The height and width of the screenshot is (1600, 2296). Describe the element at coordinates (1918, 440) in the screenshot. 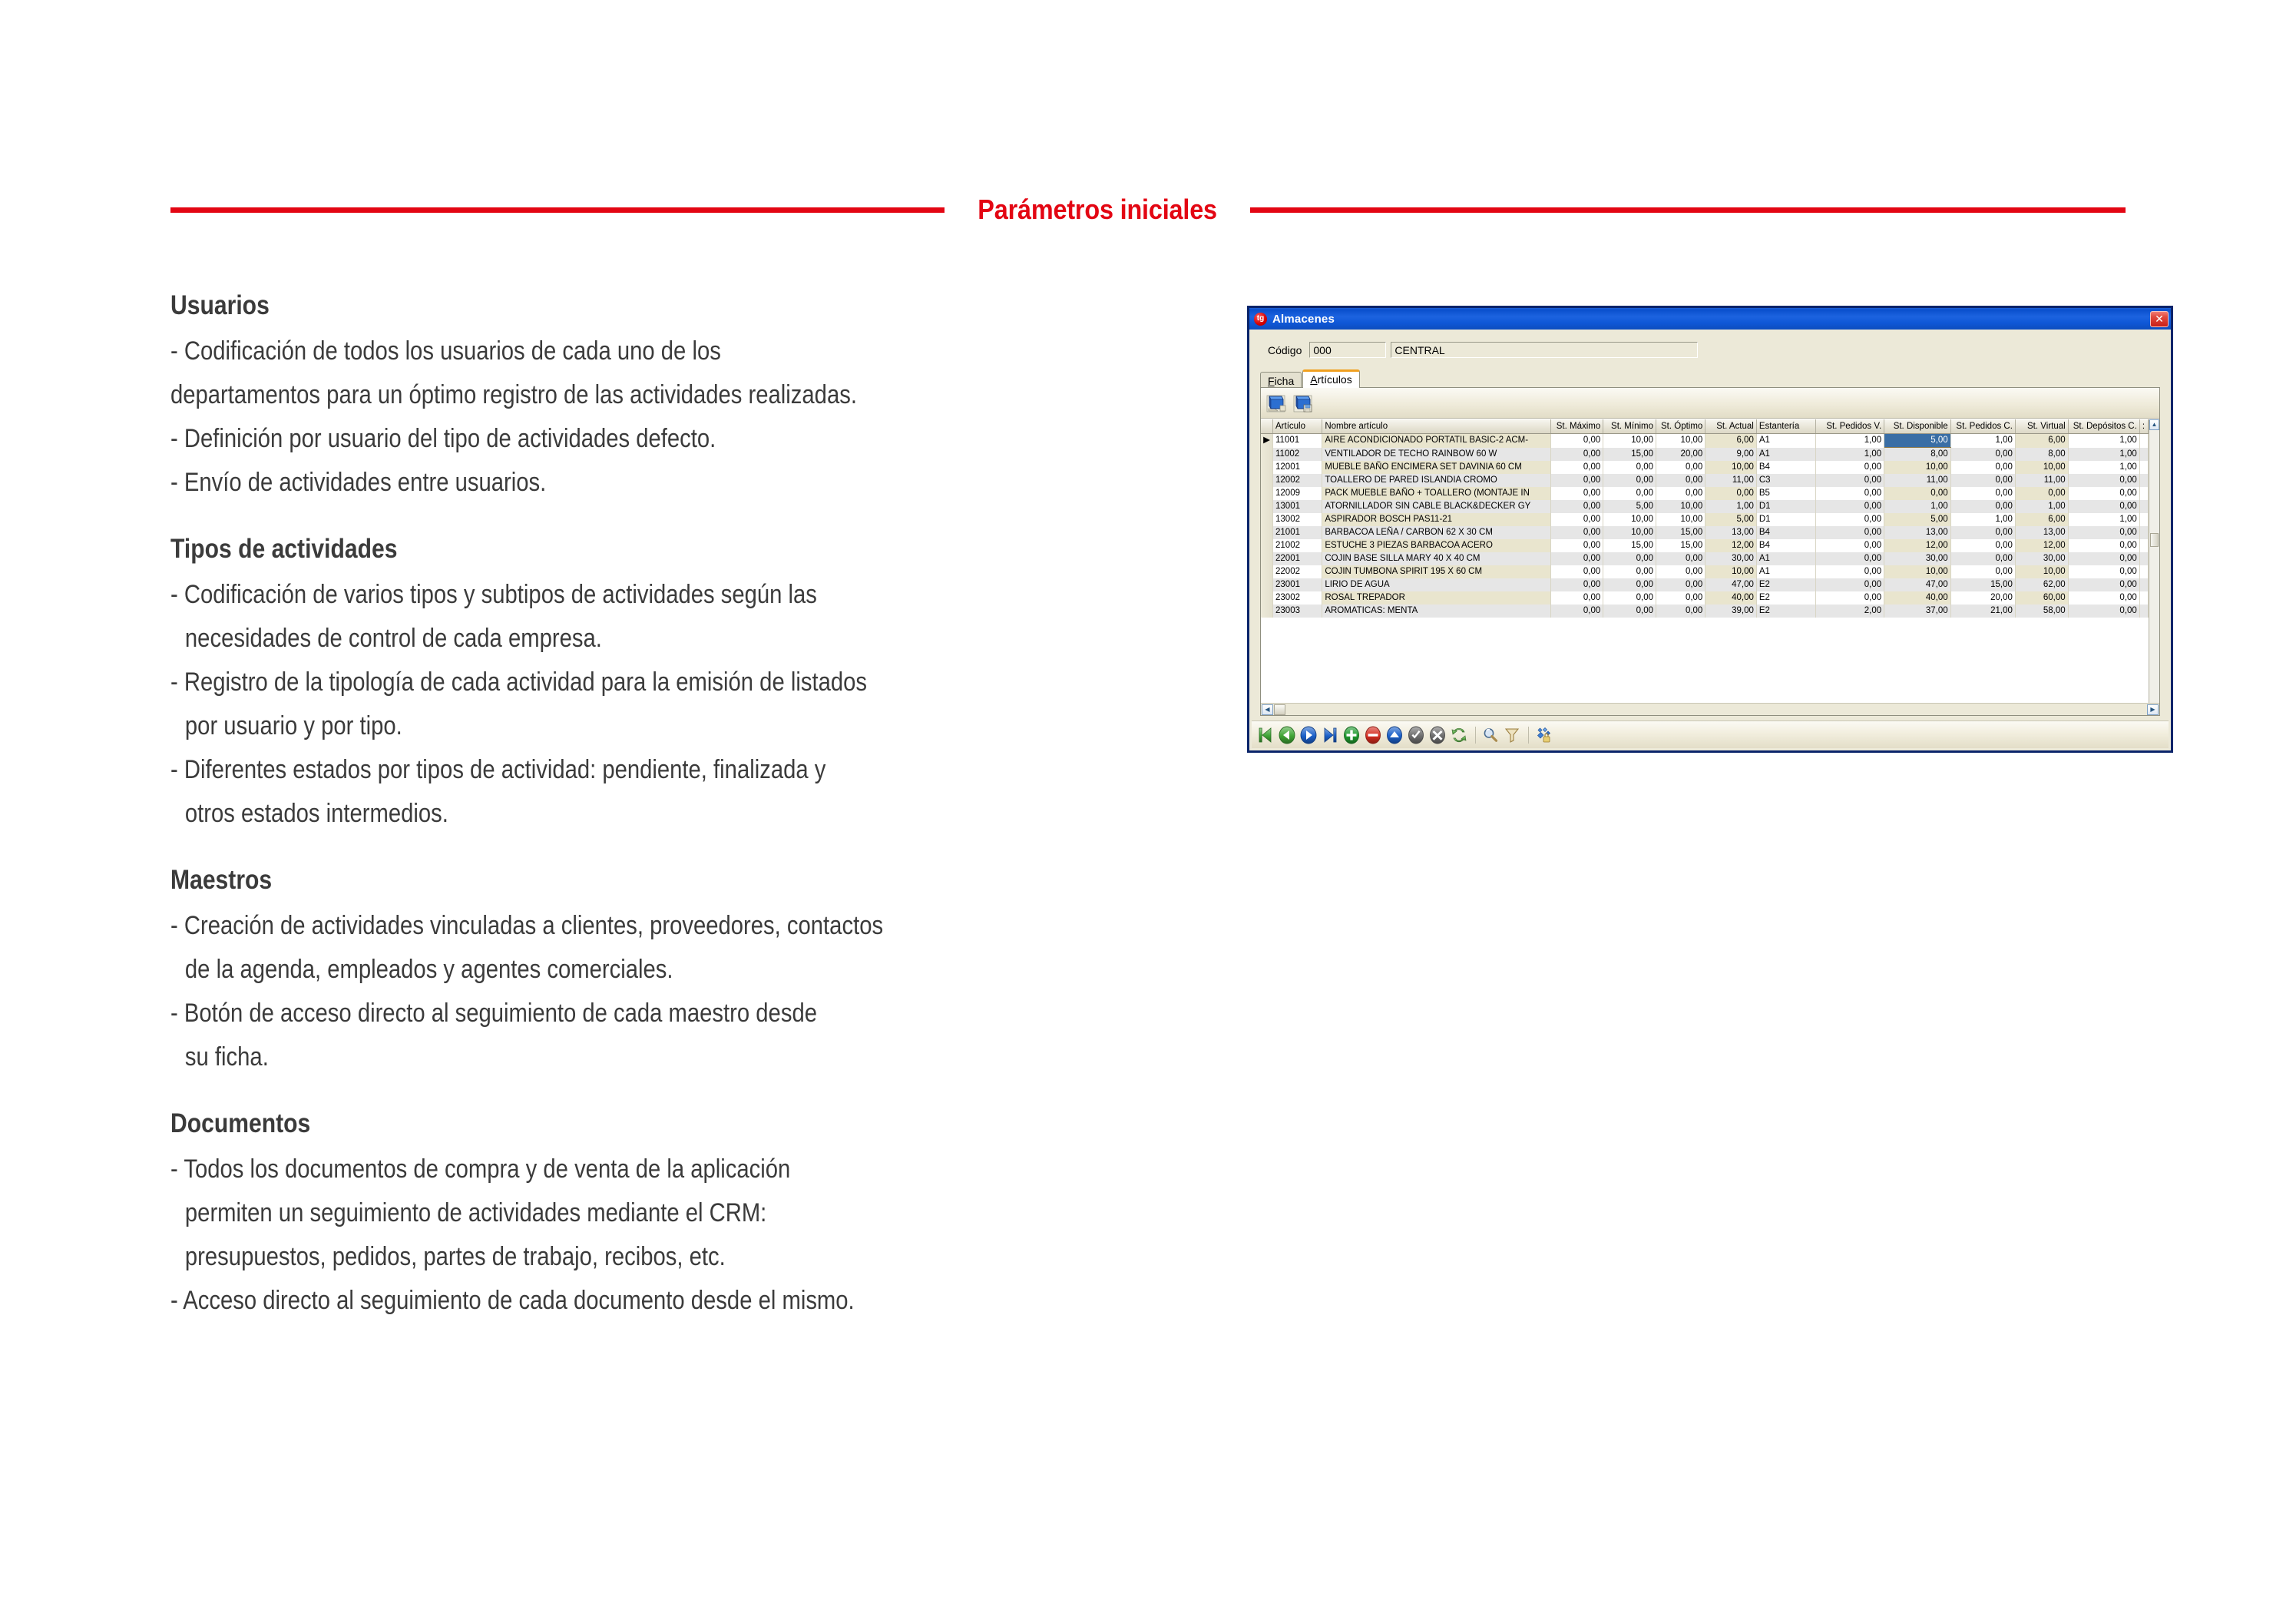

I see `cell-disp: 5,00` at that location.